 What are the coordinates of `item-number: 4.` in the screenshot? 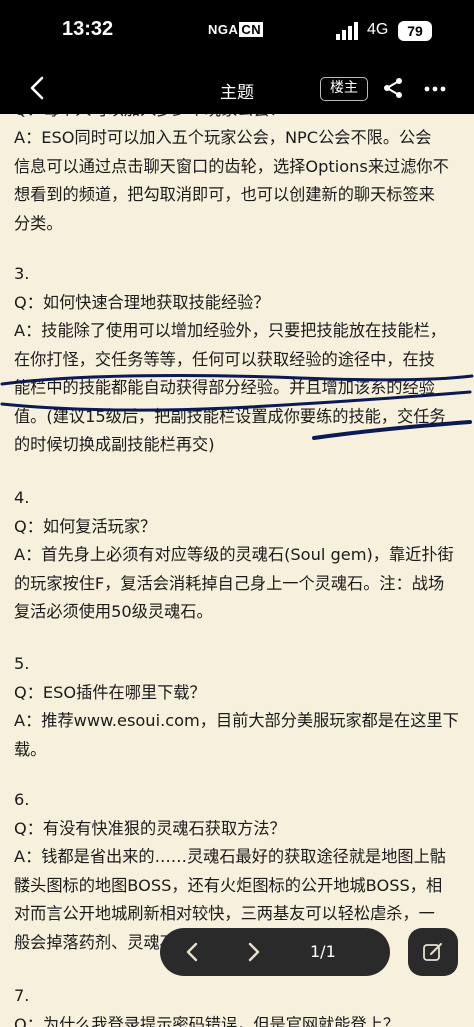 It's located at (22, 497).